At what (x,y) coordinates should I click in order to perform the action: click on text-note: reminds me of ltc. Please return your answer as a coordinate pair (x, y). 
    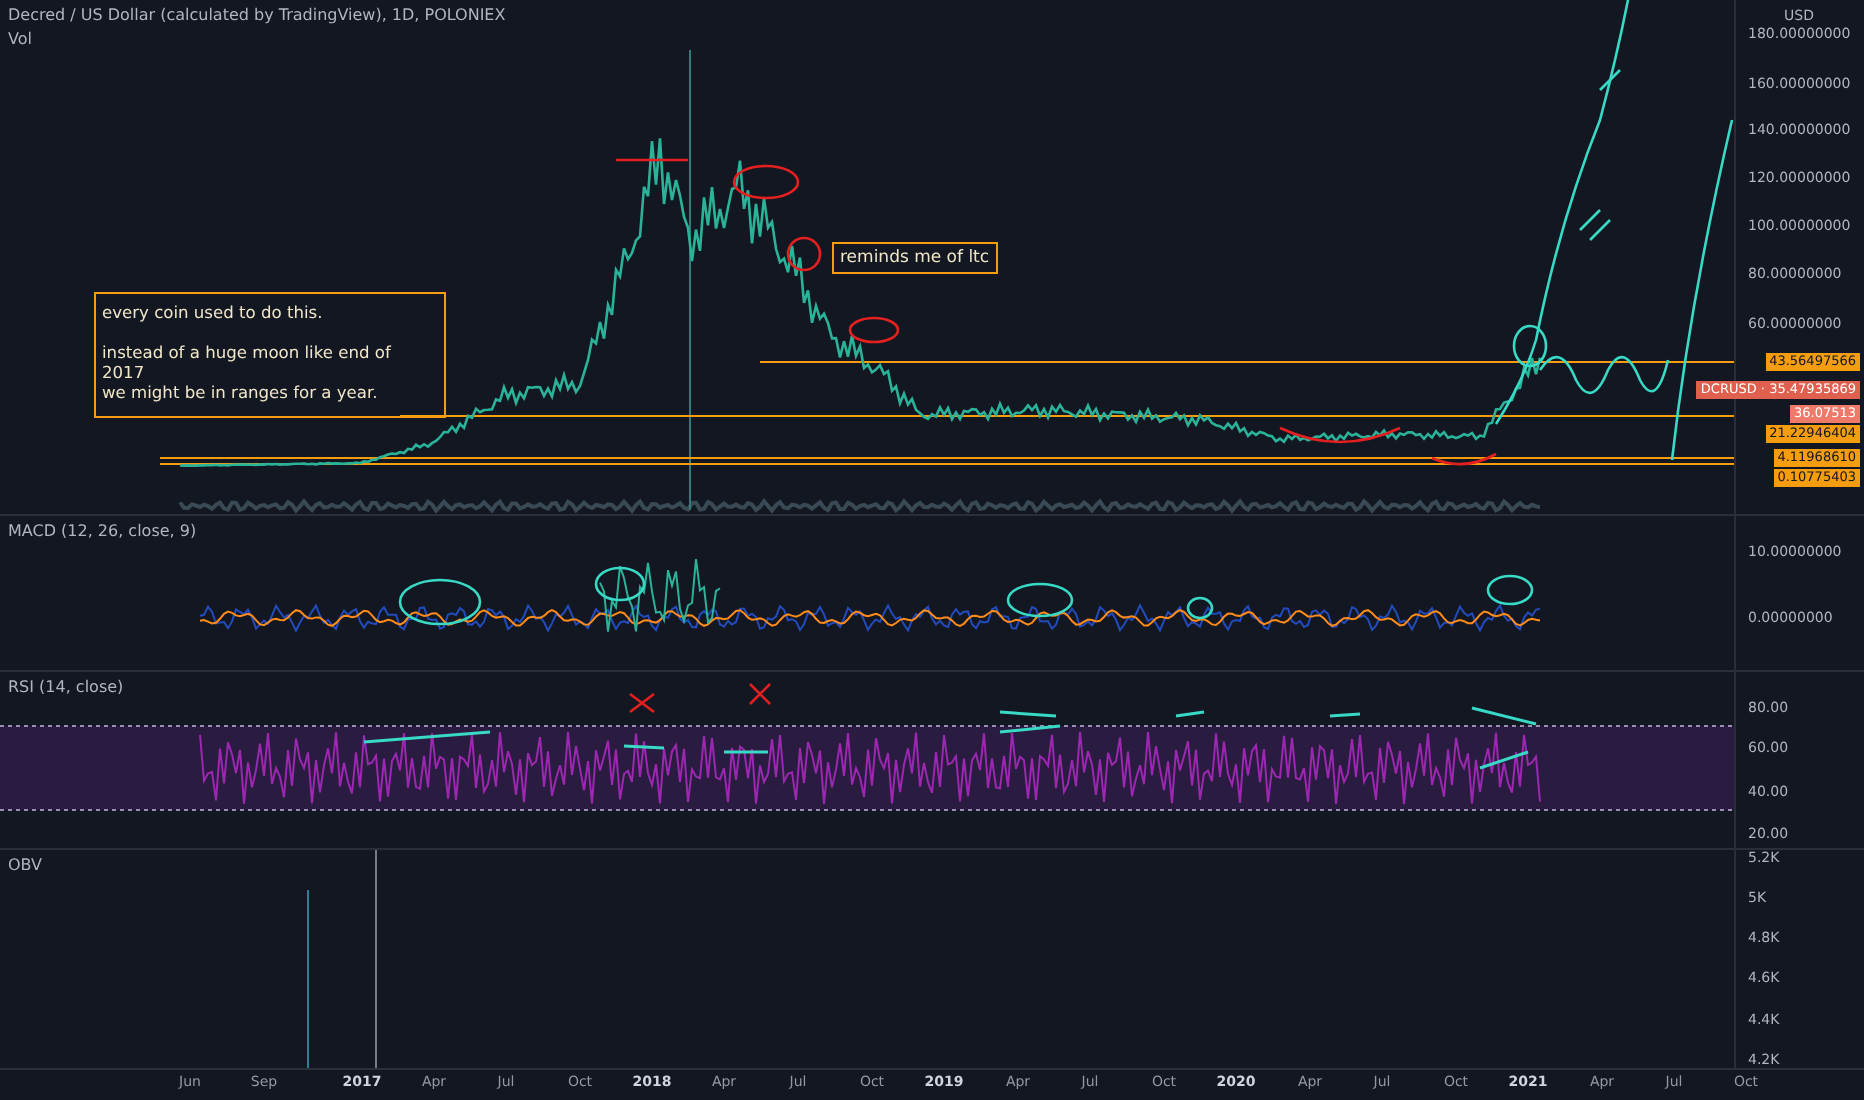
    Looking at the image, I should click on (915, 258).